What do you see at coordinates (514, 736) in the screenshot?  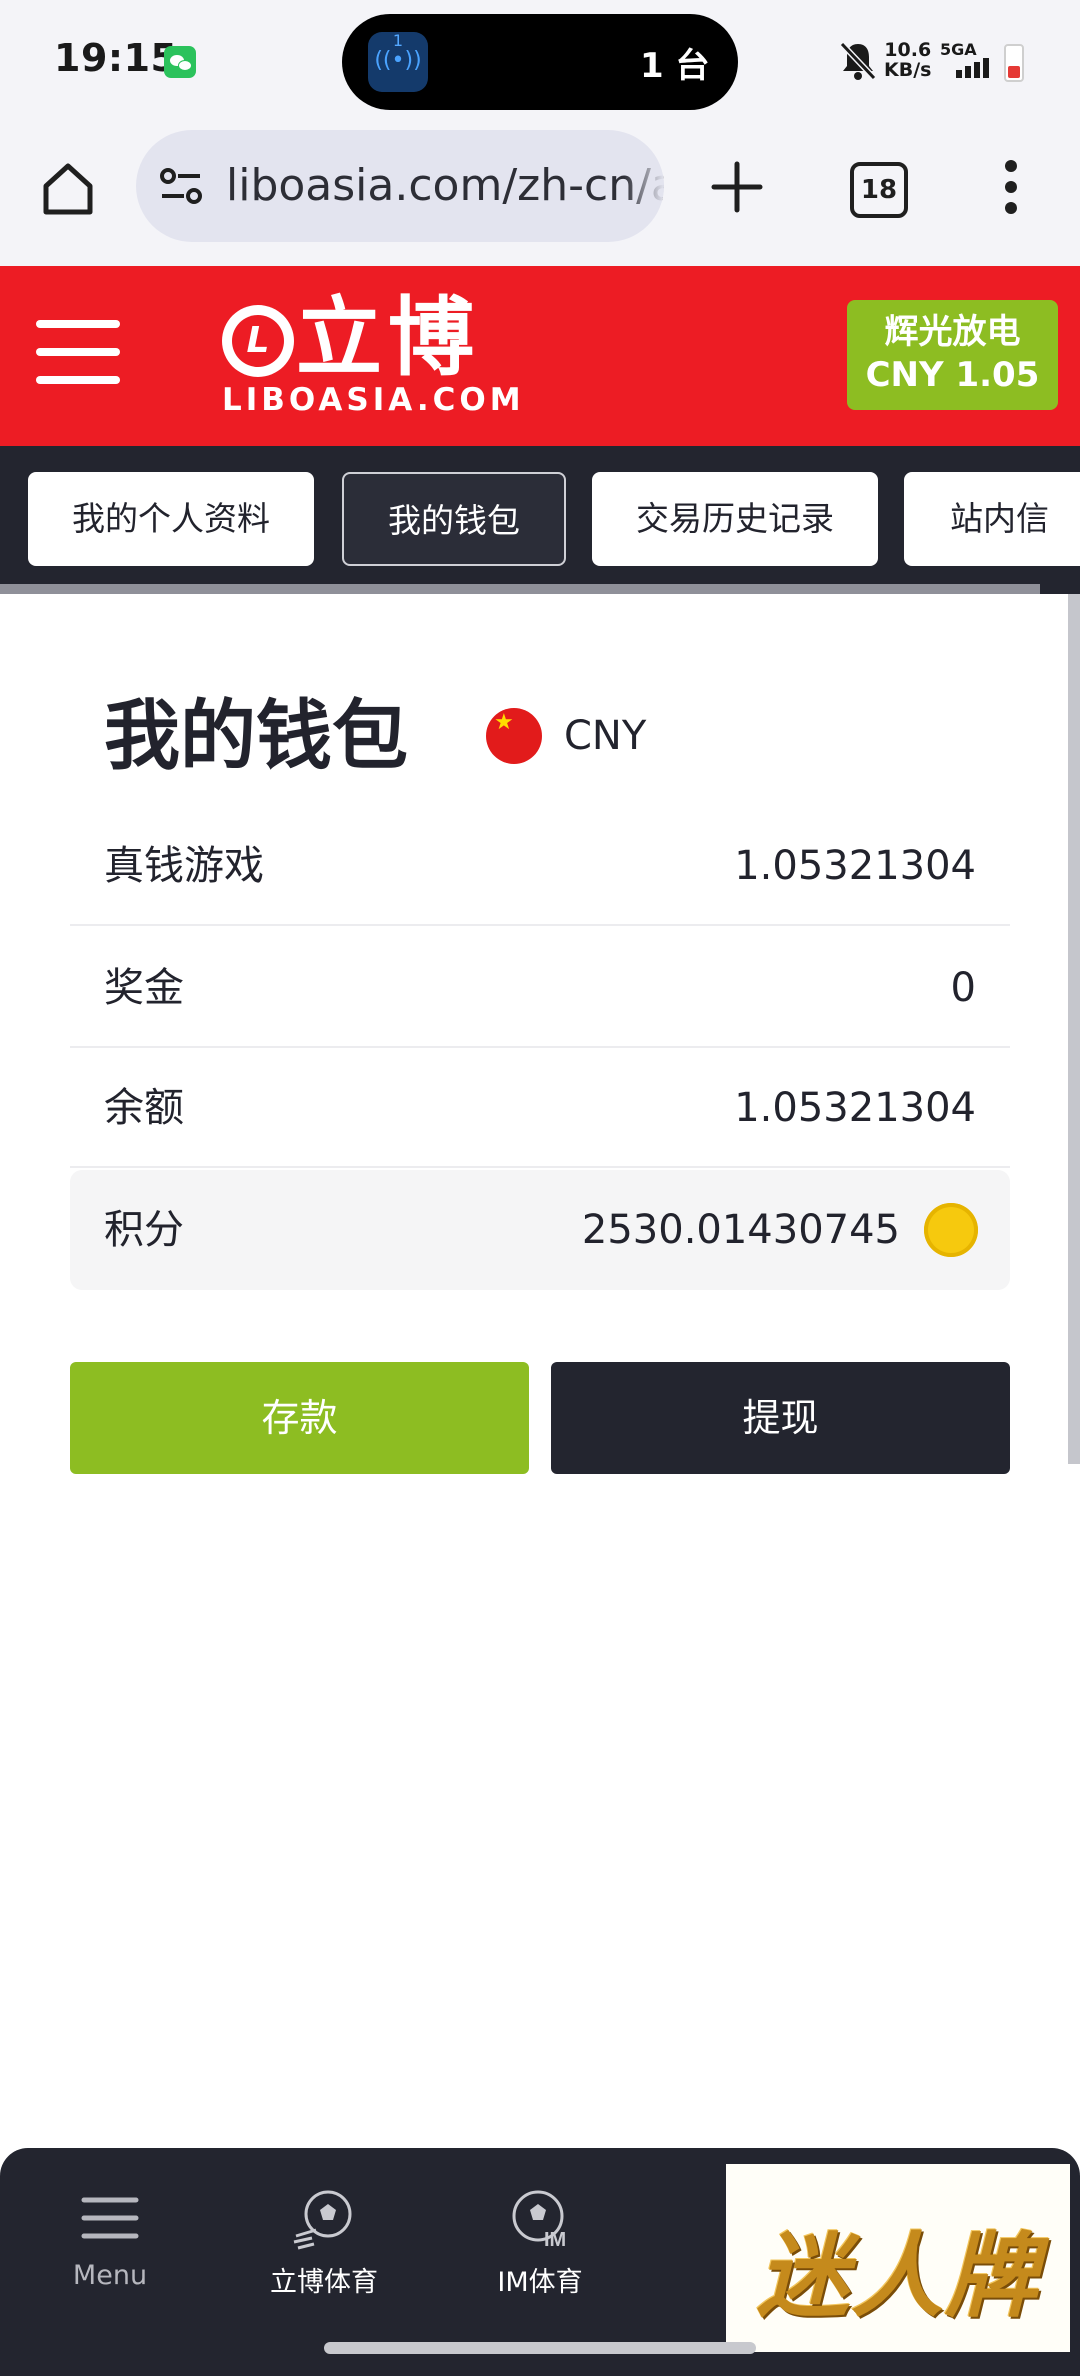 I see `china-flag-icon` at bounding box center [514, 736].